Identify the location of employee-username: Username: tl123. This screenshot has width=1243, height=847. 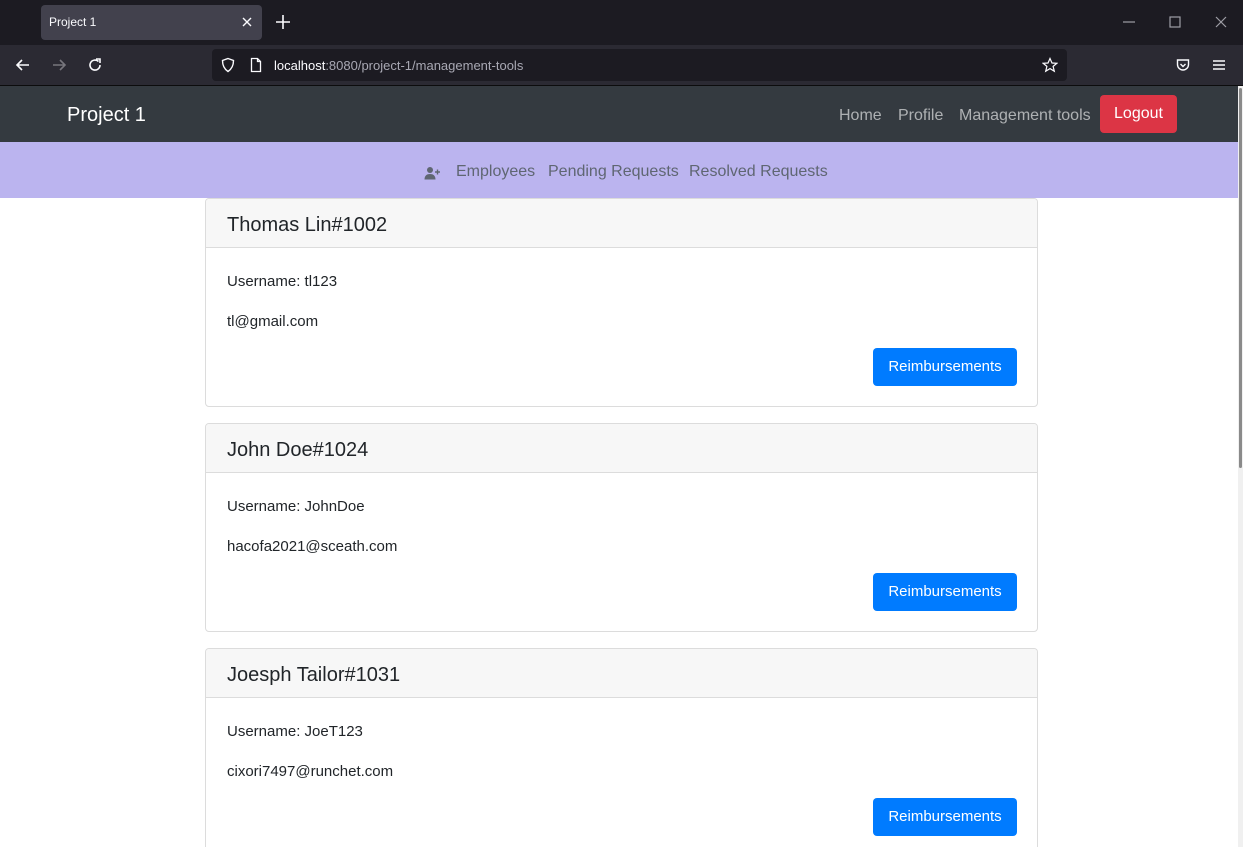
(282, 281).